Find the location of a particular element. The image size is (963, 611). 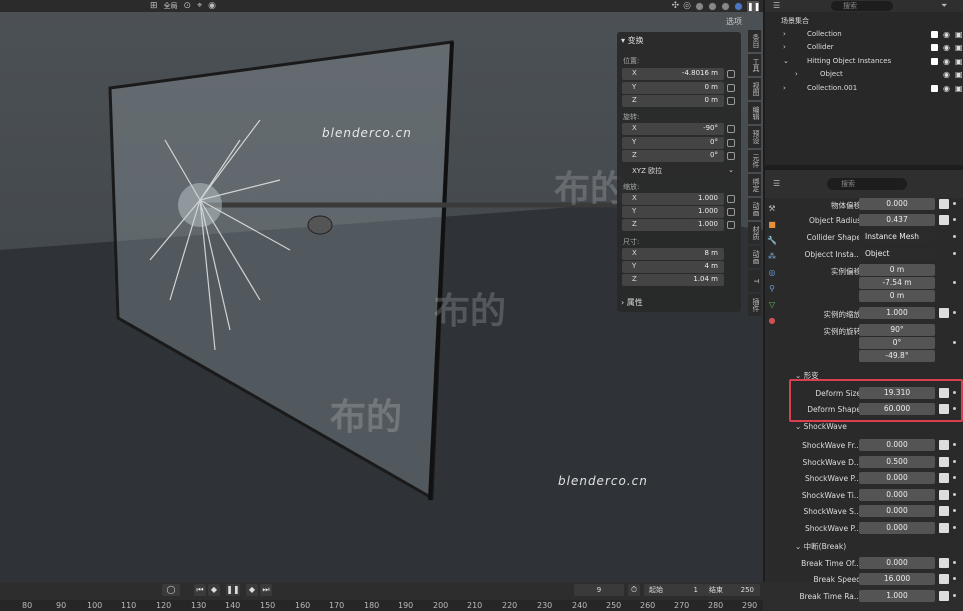

rotation-x-field: X -90° is located at coordinates (673, 129).